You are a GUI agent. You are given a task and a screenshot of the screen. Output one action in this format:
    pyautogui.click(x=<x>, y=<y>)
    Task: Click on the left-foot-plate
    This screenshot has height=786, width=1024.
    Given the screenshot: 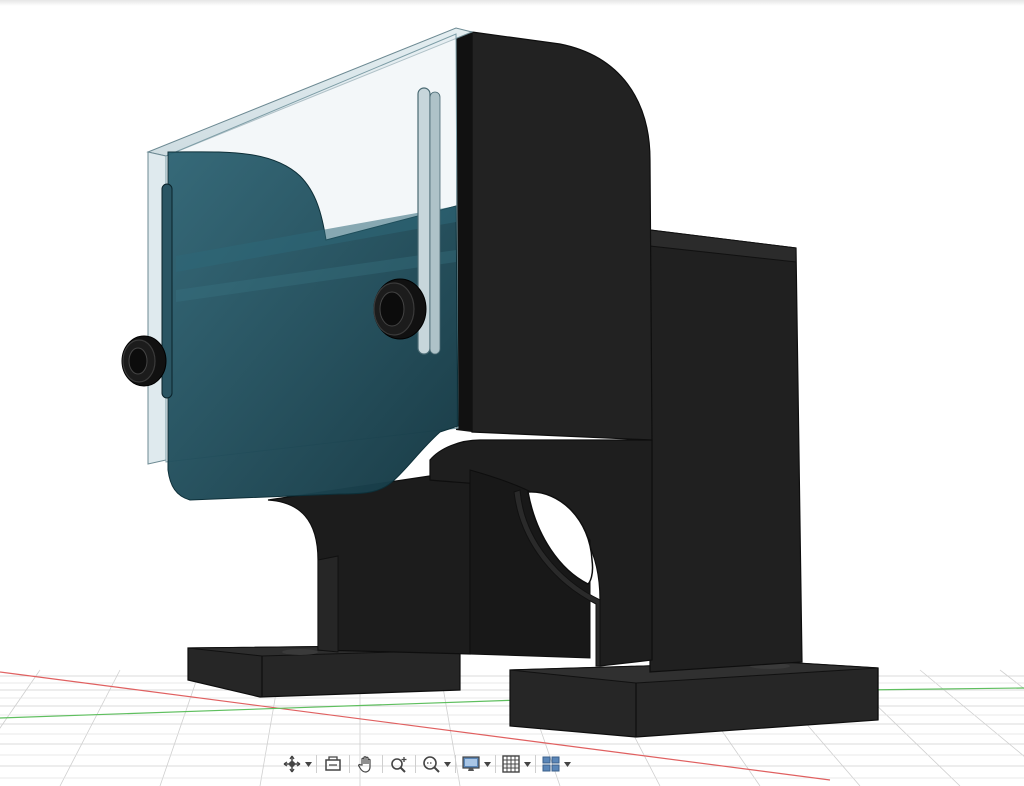 What is the action you would take?
    pyautogui.click(x=324, y=671)
    